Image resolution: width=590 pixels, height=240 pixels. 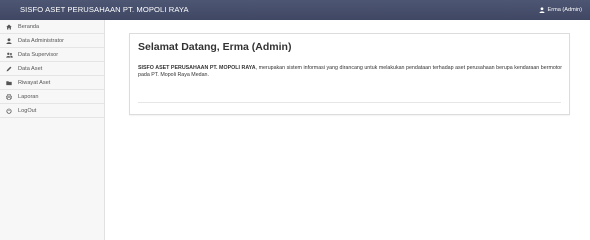 I want to click on sidebar-item-data-supervisor: Data Supervisor, so click(x=52, y=55).